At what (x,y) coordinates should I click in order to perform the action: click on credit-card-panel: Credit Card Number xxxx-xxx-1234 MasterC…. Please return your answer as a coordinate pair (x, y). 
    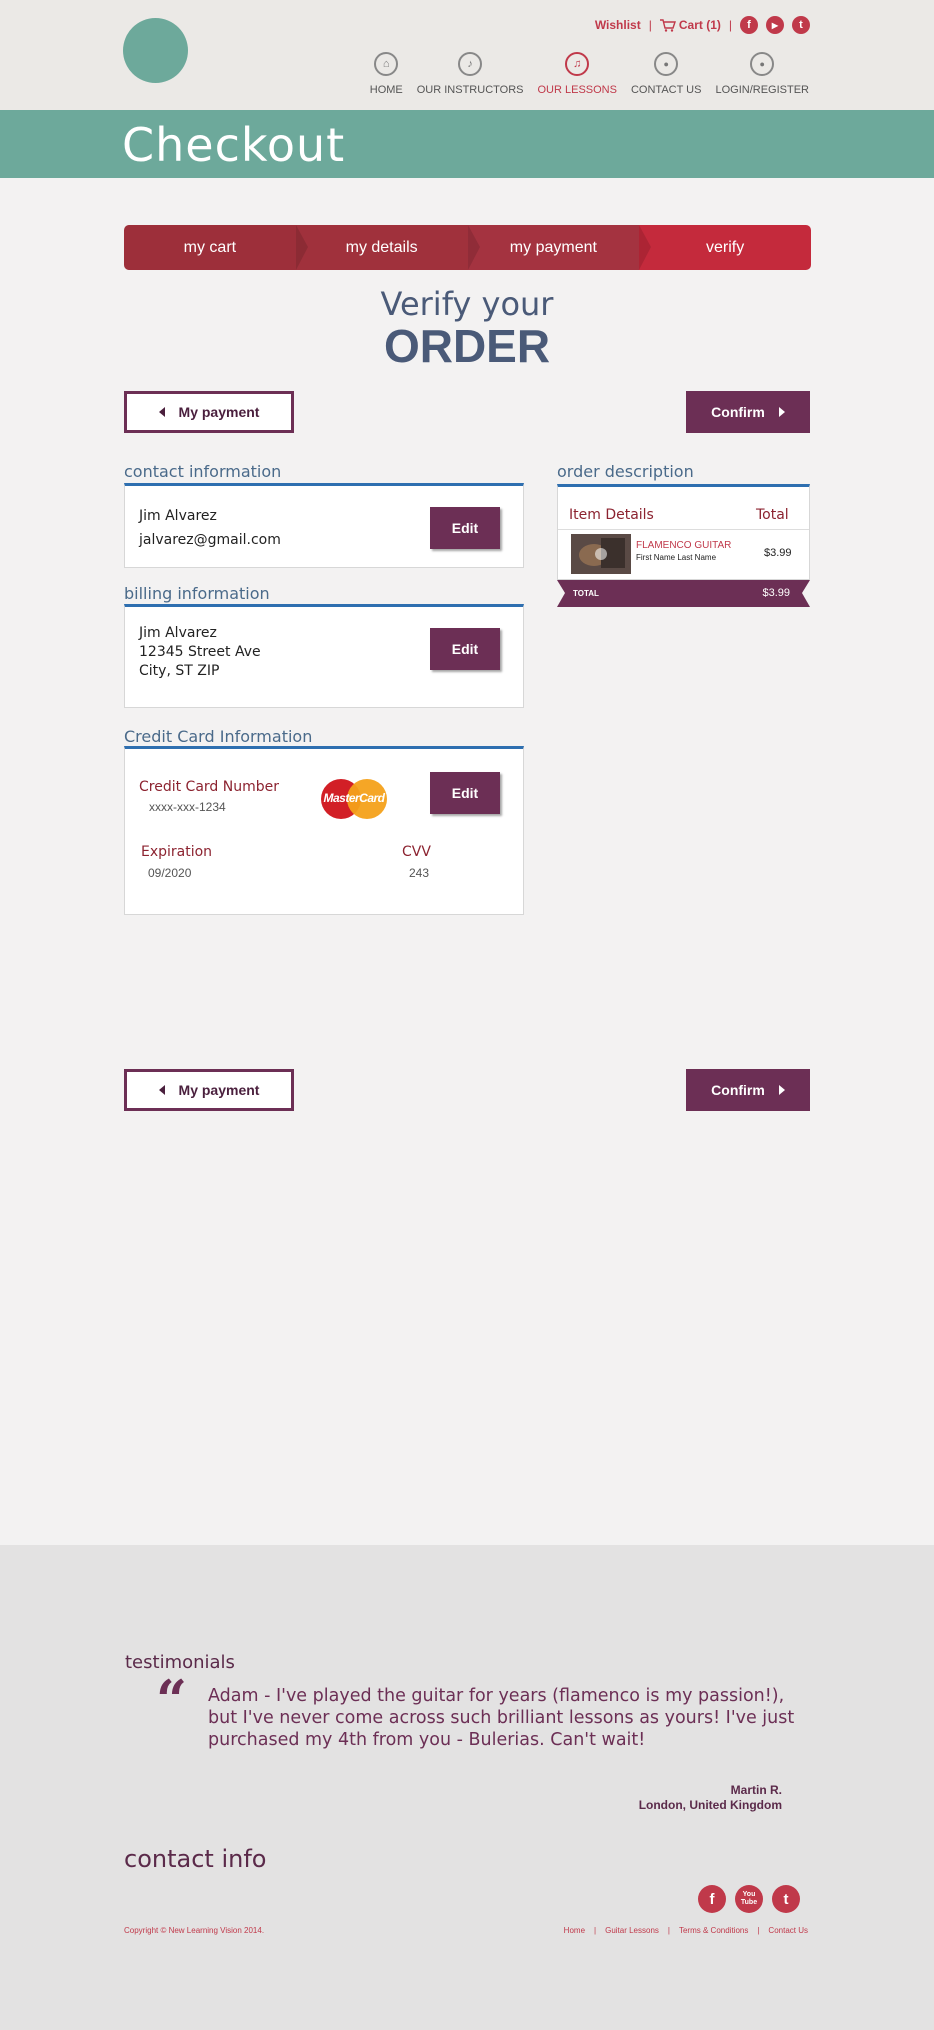
    Looking at the image, I should click on (324, 830).